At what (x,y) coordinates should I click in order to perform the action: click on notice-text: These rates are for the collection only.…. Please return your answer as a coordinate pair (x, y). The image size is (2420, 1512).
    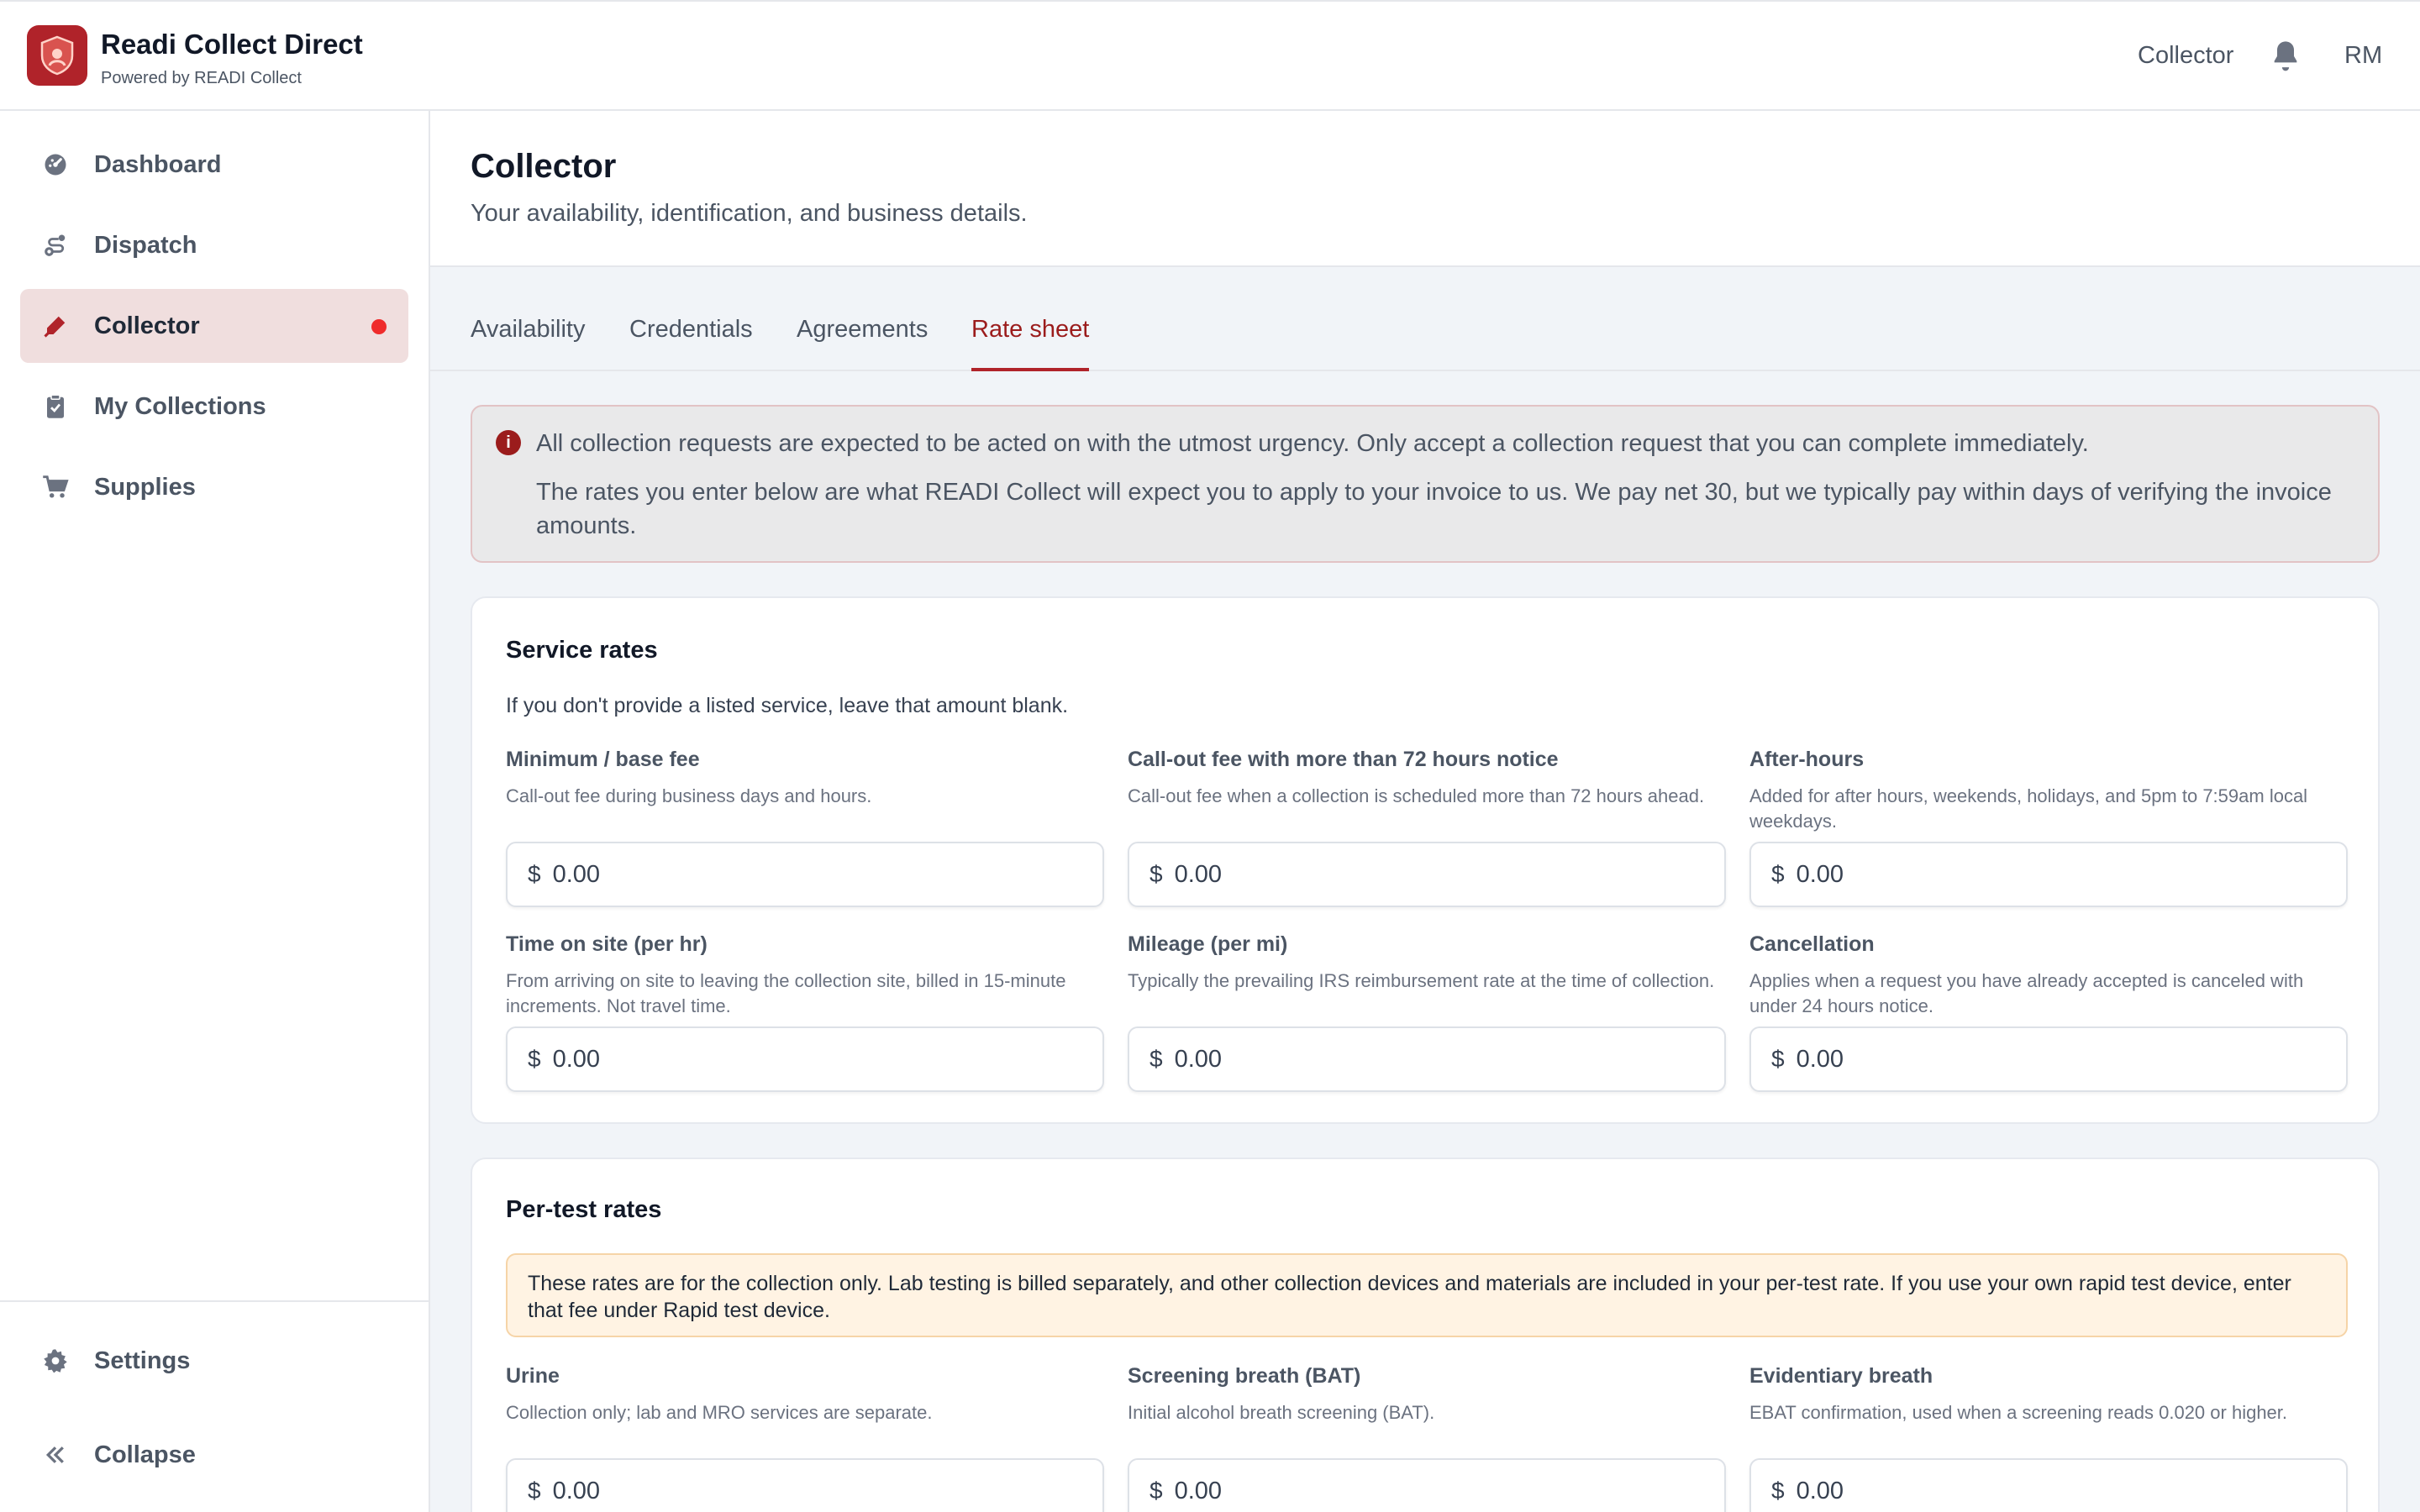
    Looking at the image, I should click on (1409, 1297).